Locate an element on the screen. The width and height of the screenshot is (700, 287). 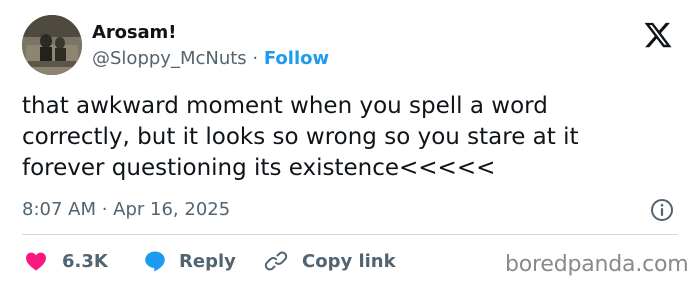
watermark: boredpanda.com is located at coordinates (597, 264).